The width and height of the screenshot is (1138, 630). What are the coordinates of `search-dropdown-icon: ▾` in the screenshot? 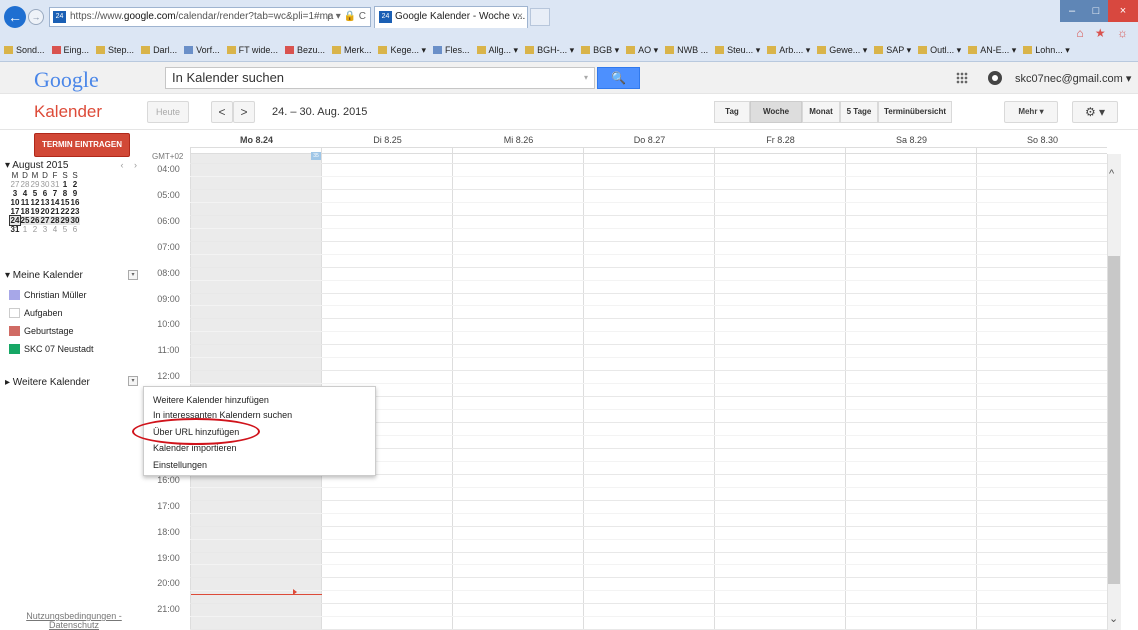 It's located at (586, 78).